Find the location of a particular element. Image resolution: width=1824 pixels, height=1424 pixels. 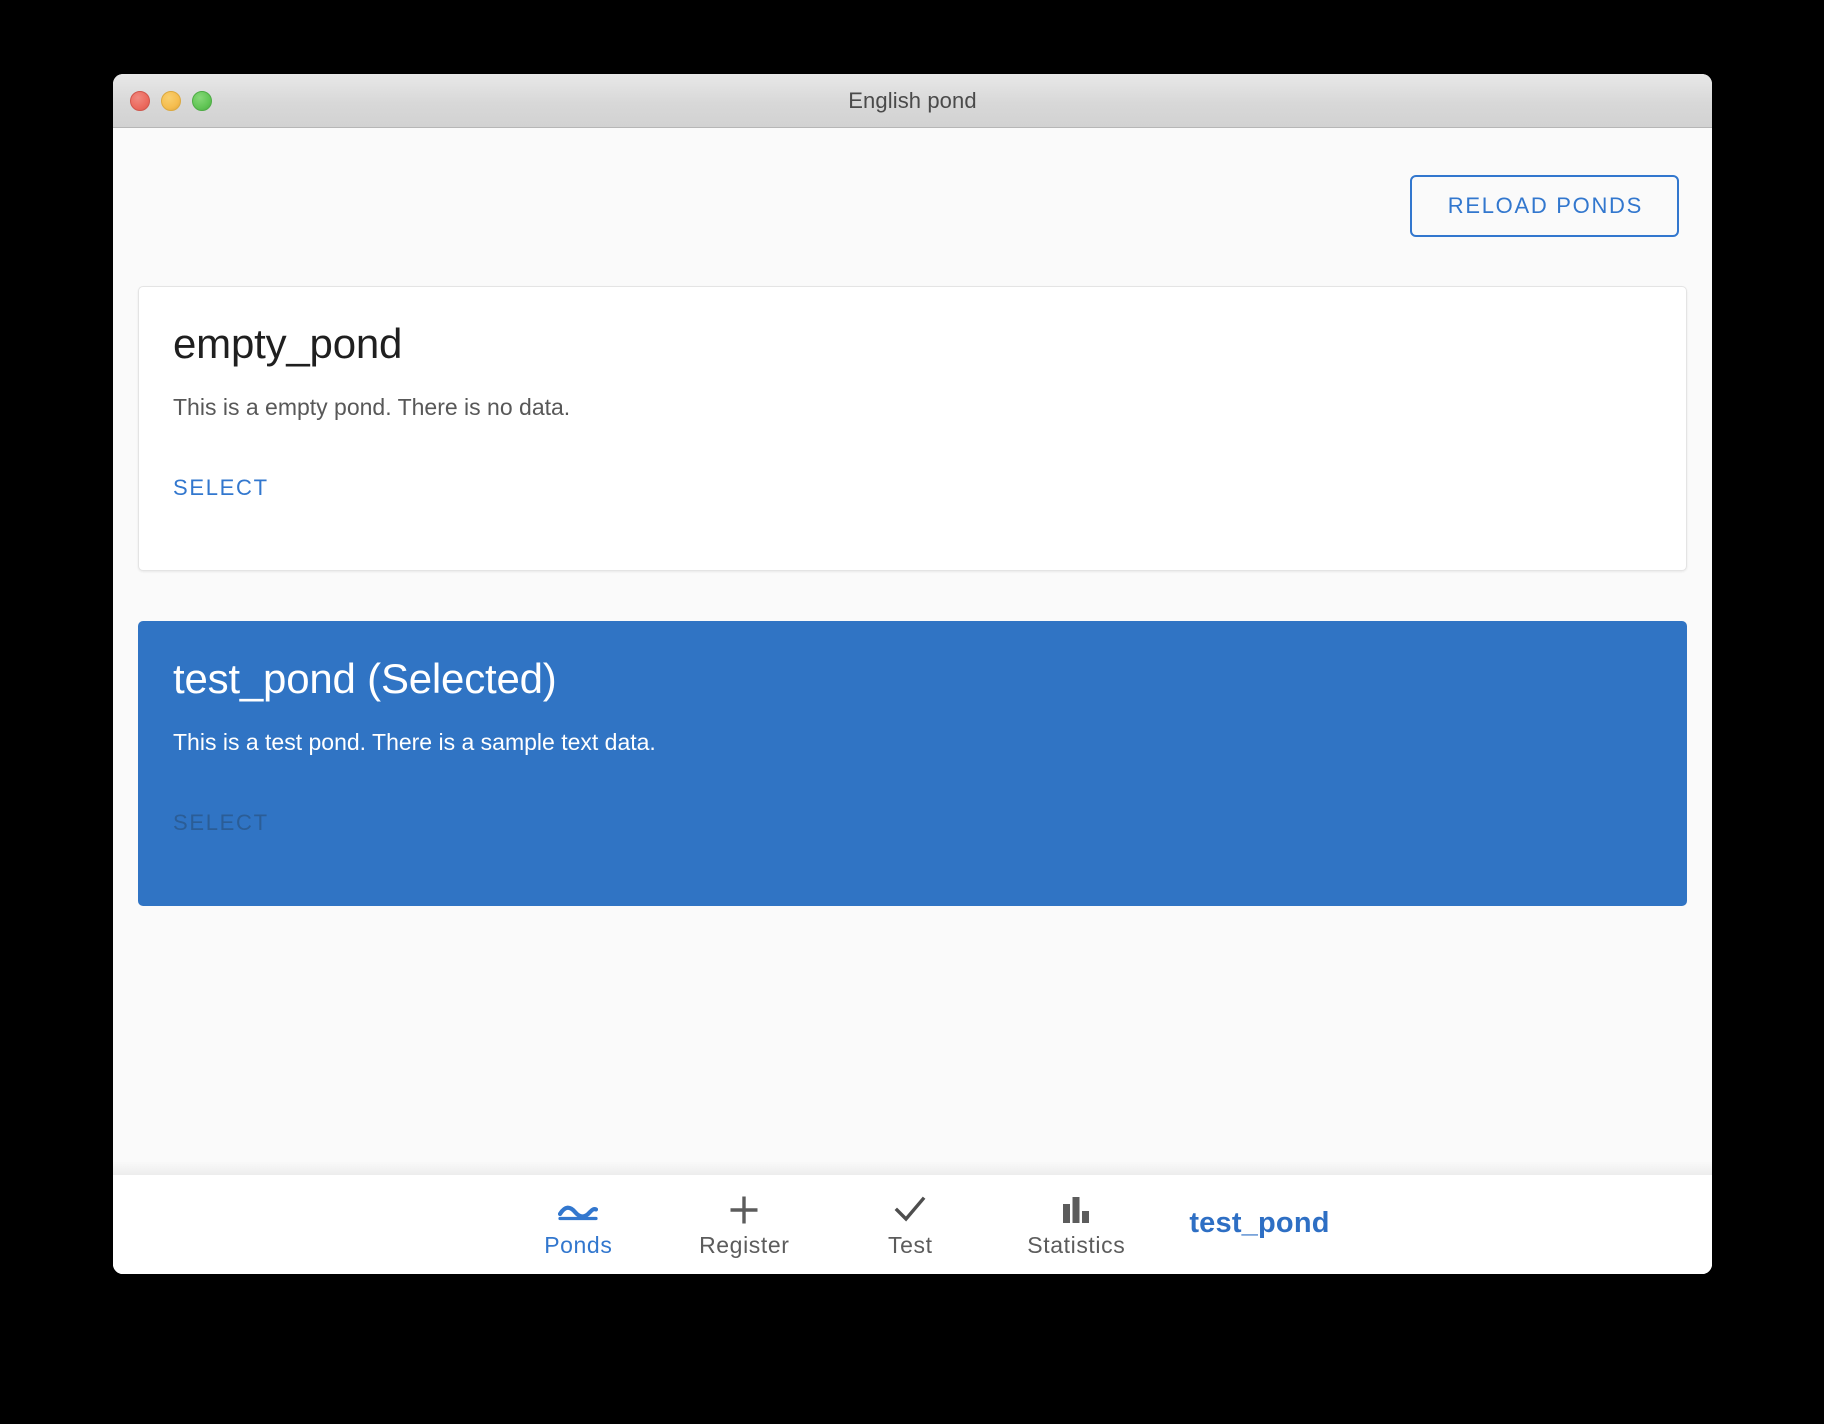

bottom-navigation-bar: Ponds Register Test Statistics test_pond is located at coordinates (912, 1217).